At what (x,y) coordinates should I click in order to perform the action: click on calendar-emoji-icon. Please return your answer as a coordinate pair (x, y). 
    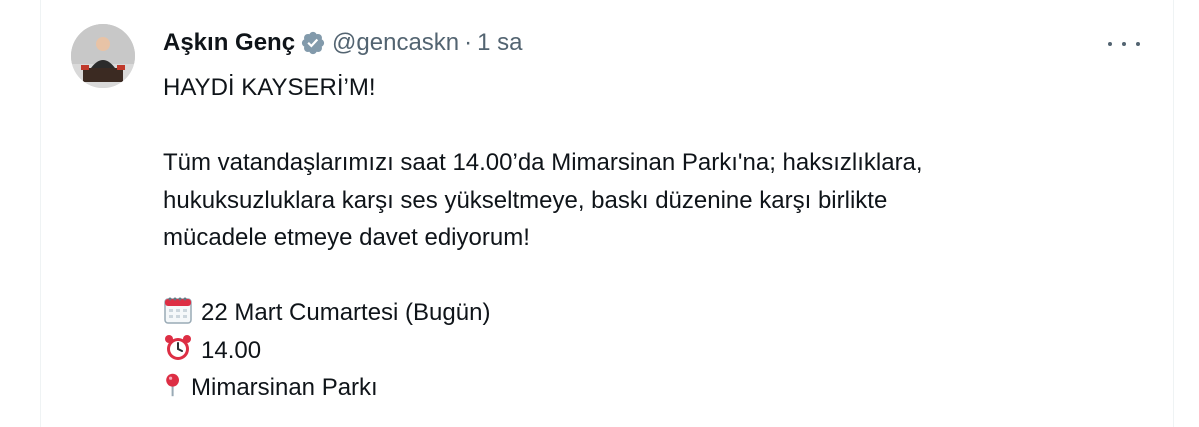
    Looking at the image, I should click on (178, 310).